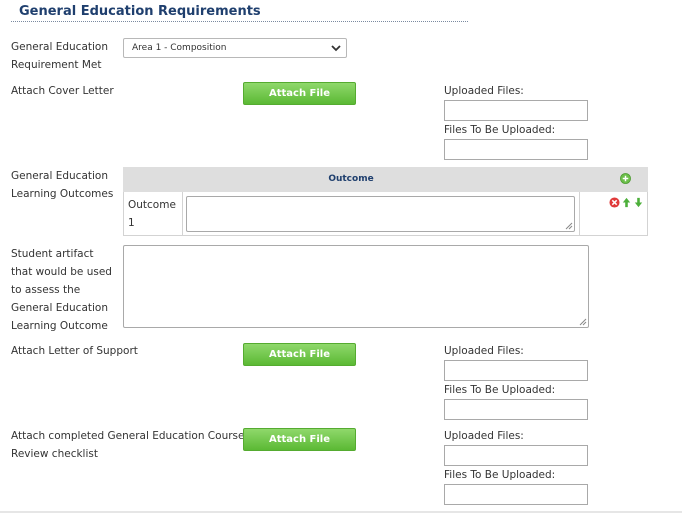 The height and width of the screenshot is (515, 682). I want to click on support-letter-uploaded-label: Uploaded Files:, so click(484, 351).